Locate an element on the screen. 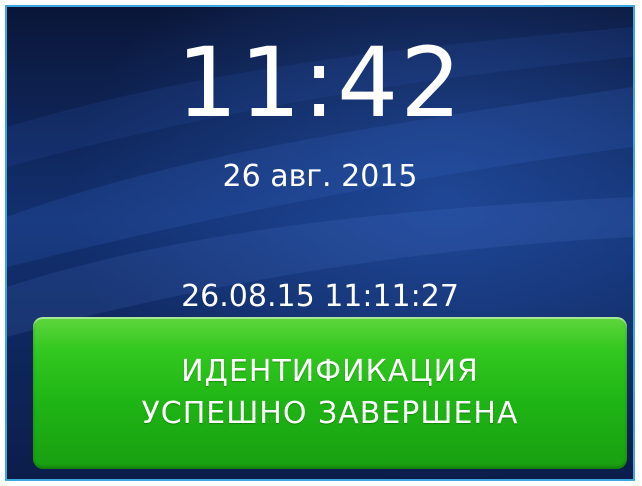 The width and height of the screenshot is (642, 486). clock-date: 26 авг. 2015 is located at coordinates (320, 176).